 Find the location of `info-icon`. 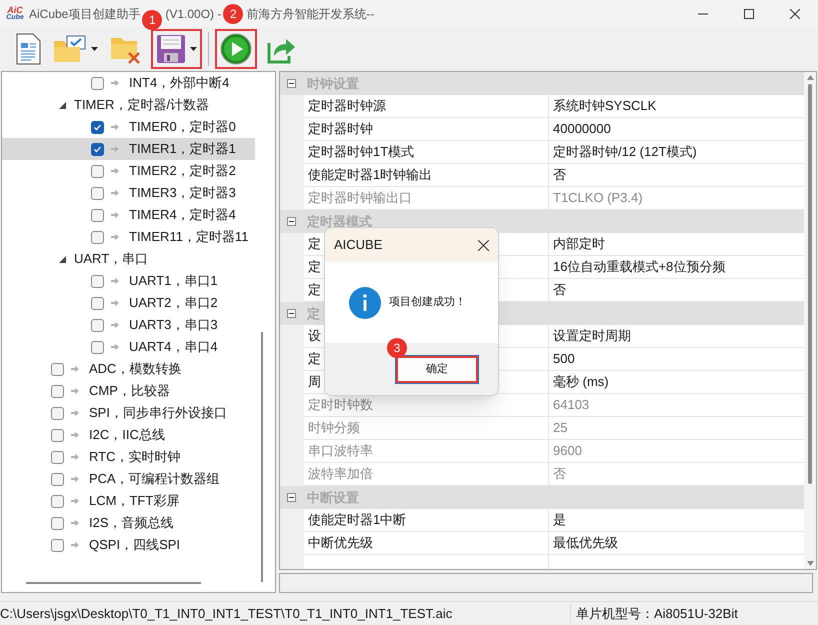

info-icon is located at coordinates (365, 302).